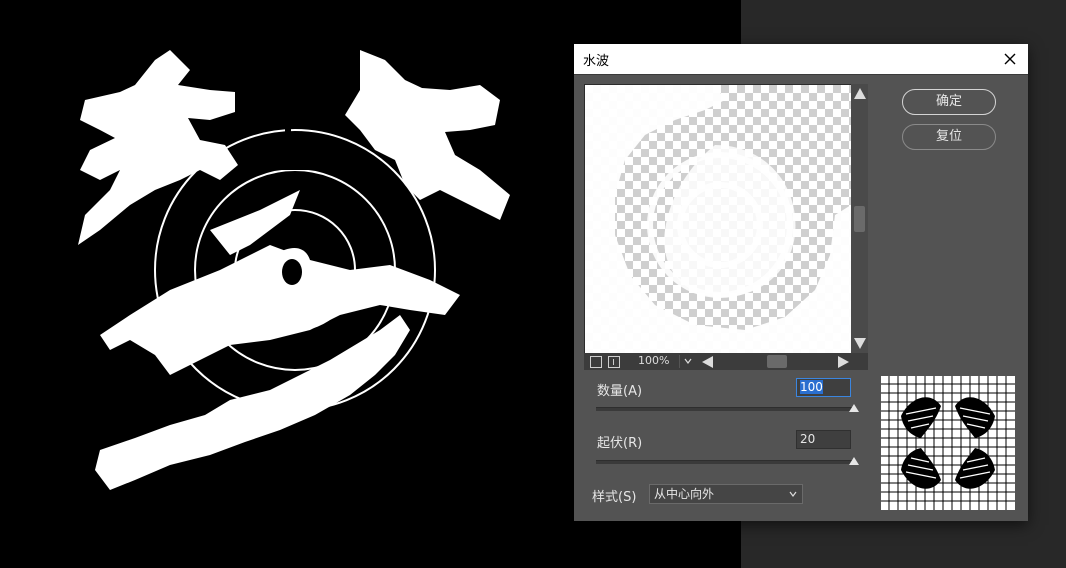 The width and height of the screenshot is (1066, 568). I want to click on scroll-up-arrow-icon, so click(860, 93).